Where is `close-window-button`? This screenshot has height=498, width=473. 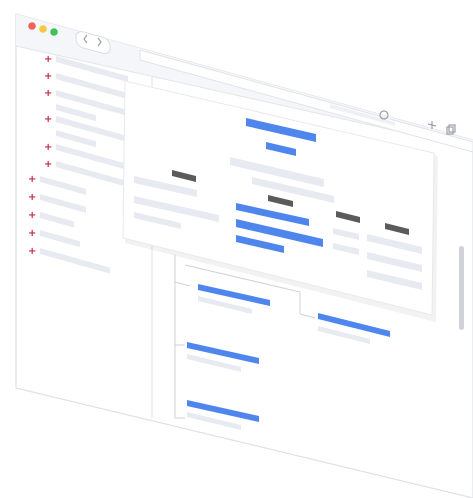 close-window-button is located at coordinates (32, 26).